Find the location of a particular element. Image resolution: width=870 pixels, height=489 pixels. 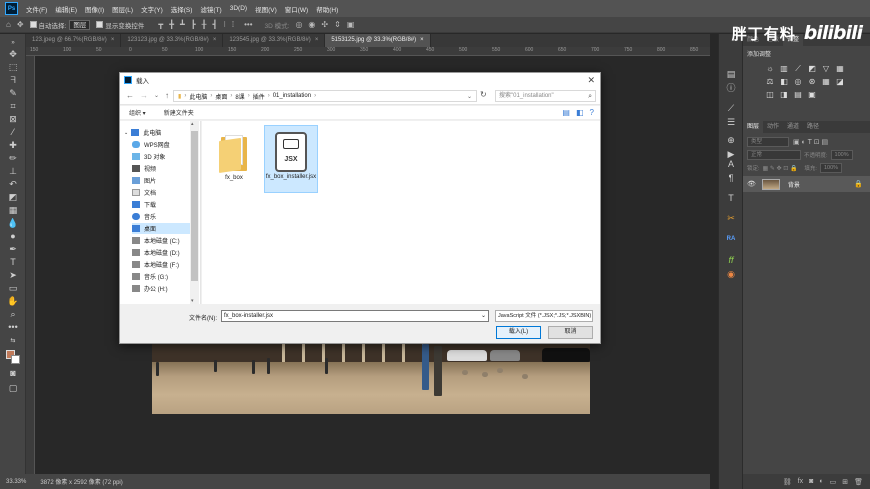

clone-source-icon: ⊕ is located at coordinates (731, 140).